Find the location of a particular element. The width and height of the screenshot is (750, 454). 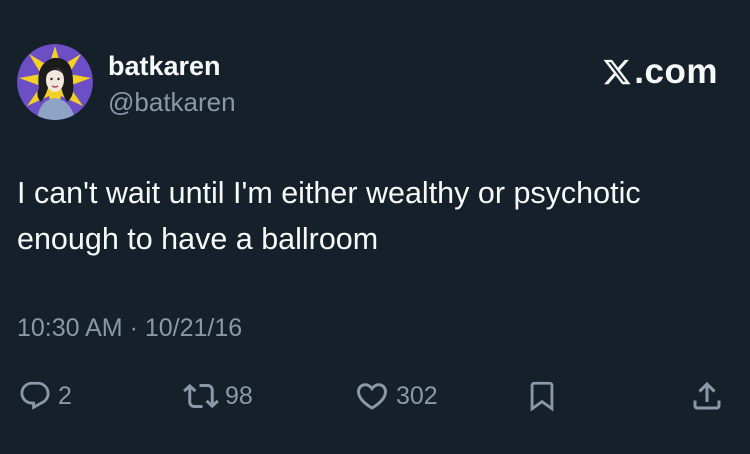

avatar-illustration is located at coordinates (55, 82).